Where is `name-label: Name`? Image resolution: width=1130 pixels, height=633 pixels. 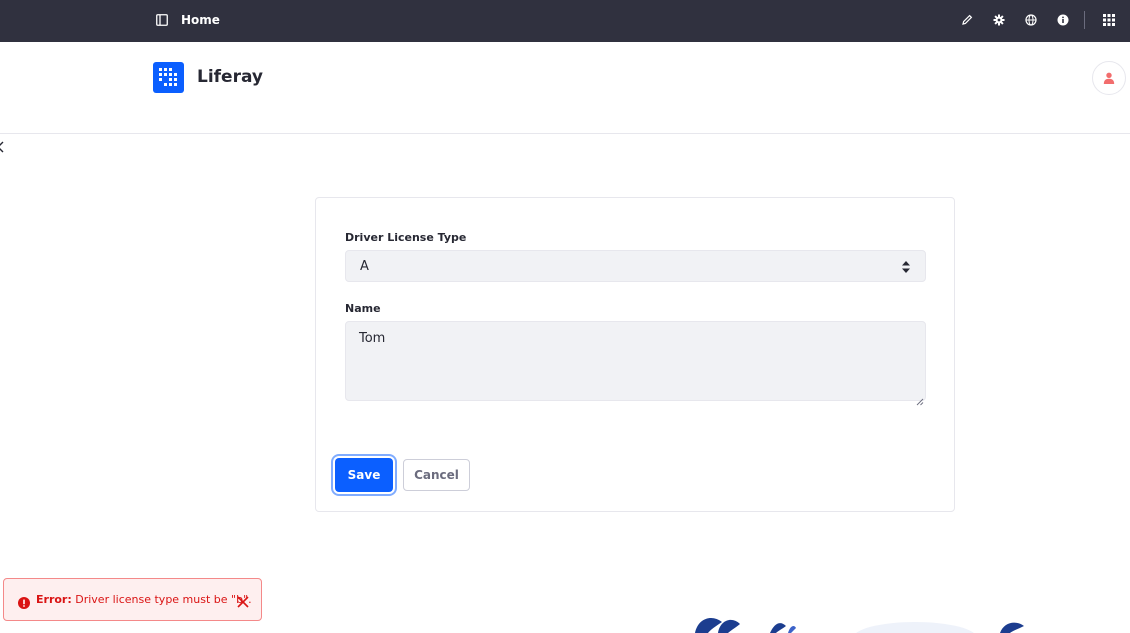
name-label: Name is located at coordinates (363, 308).